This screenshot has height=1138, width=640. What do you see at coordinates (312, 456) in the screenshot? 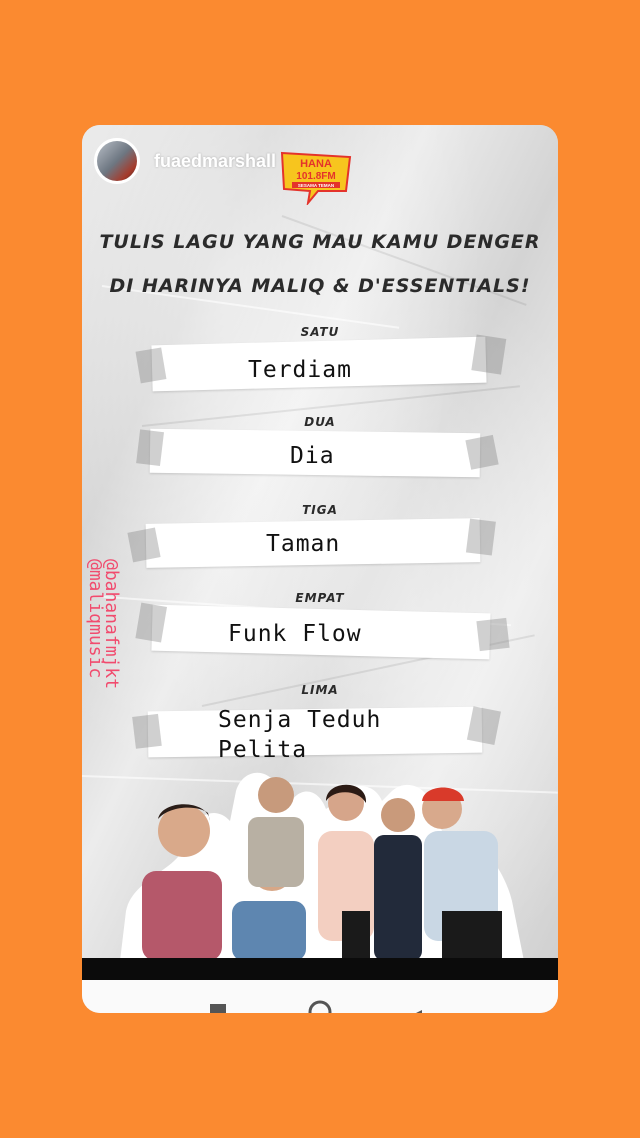
I see `answer-text-2: Dia` at bounding box center [312, 456].